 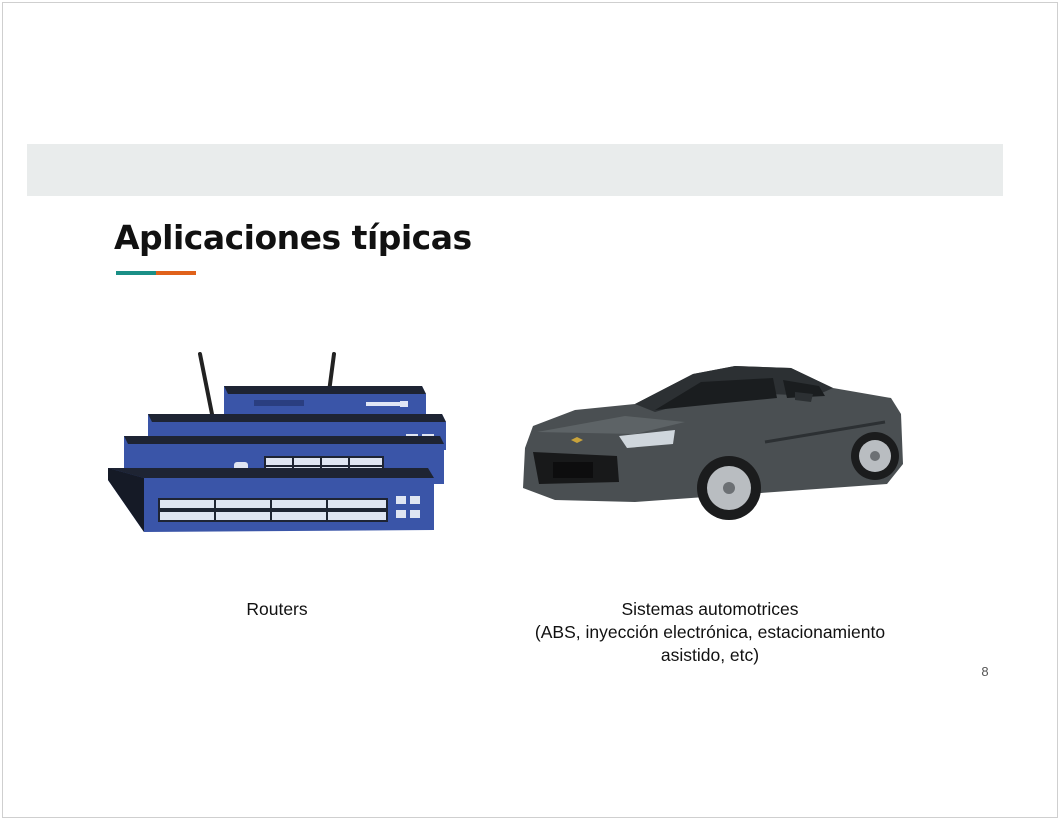 I want to click on slide-title: Aplicaciones típicas, so click(x=293, y=237).